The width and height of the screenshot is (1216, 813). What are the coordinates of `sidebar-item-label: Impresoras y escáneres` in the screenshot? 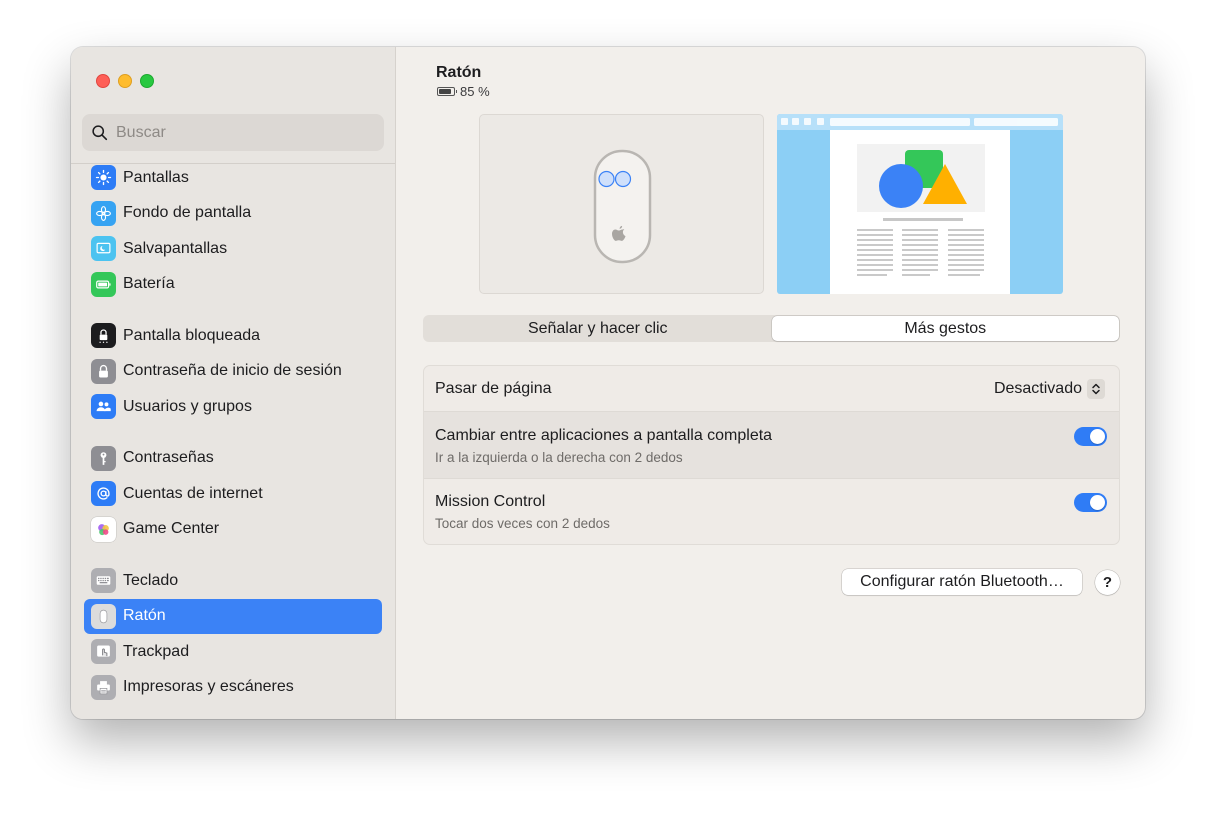 It's located at (208, 687).